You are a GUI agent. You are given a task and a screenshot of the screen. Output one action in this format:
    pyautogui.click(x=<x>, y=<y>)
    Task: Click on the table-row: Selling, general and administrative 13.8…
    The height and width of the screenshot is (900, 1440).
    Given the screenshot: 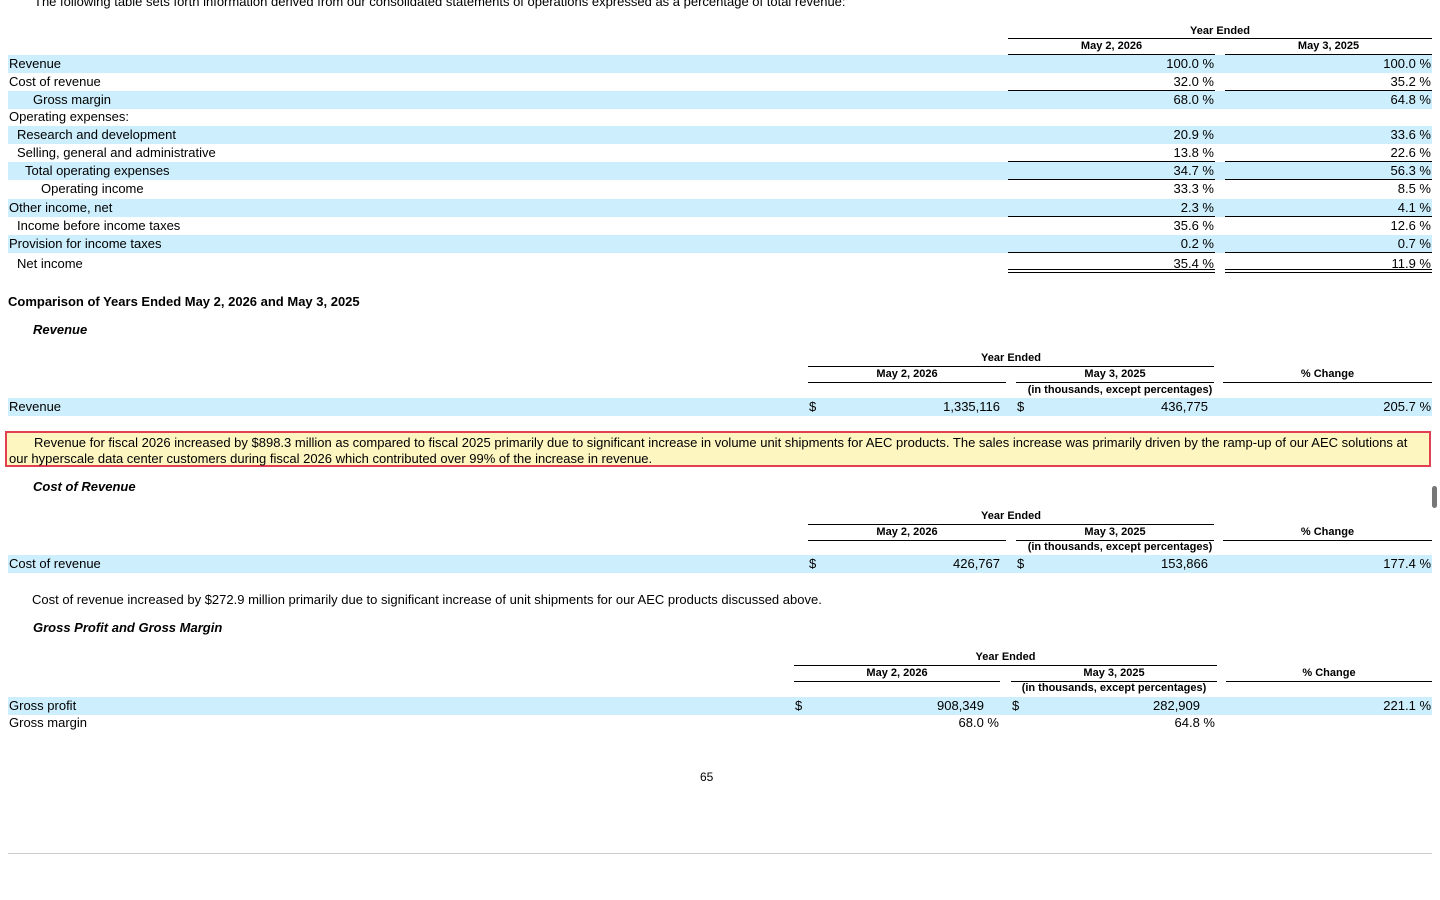 What is the action you would take?
    pyautogui.click(x=720, y=153)
    